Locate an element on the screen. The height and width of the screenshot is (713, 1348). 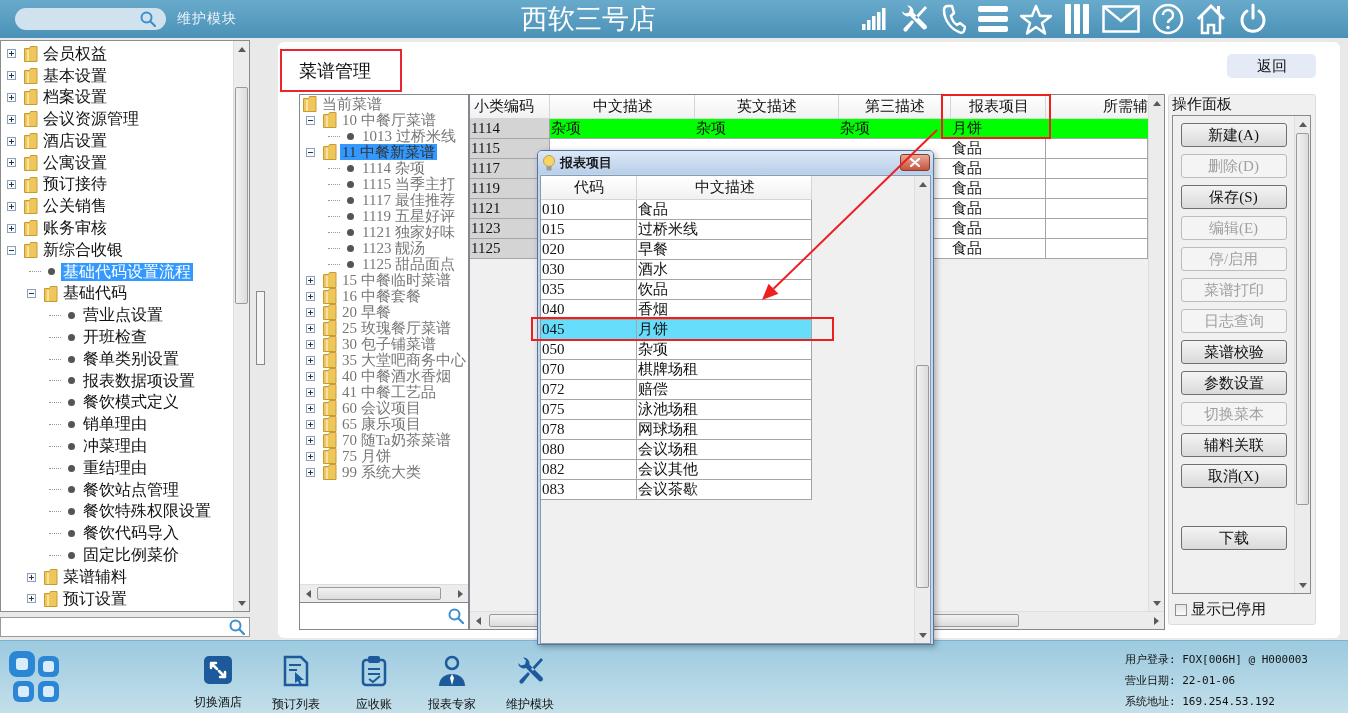
clipboard-icon is located at coordinates (374, 671).